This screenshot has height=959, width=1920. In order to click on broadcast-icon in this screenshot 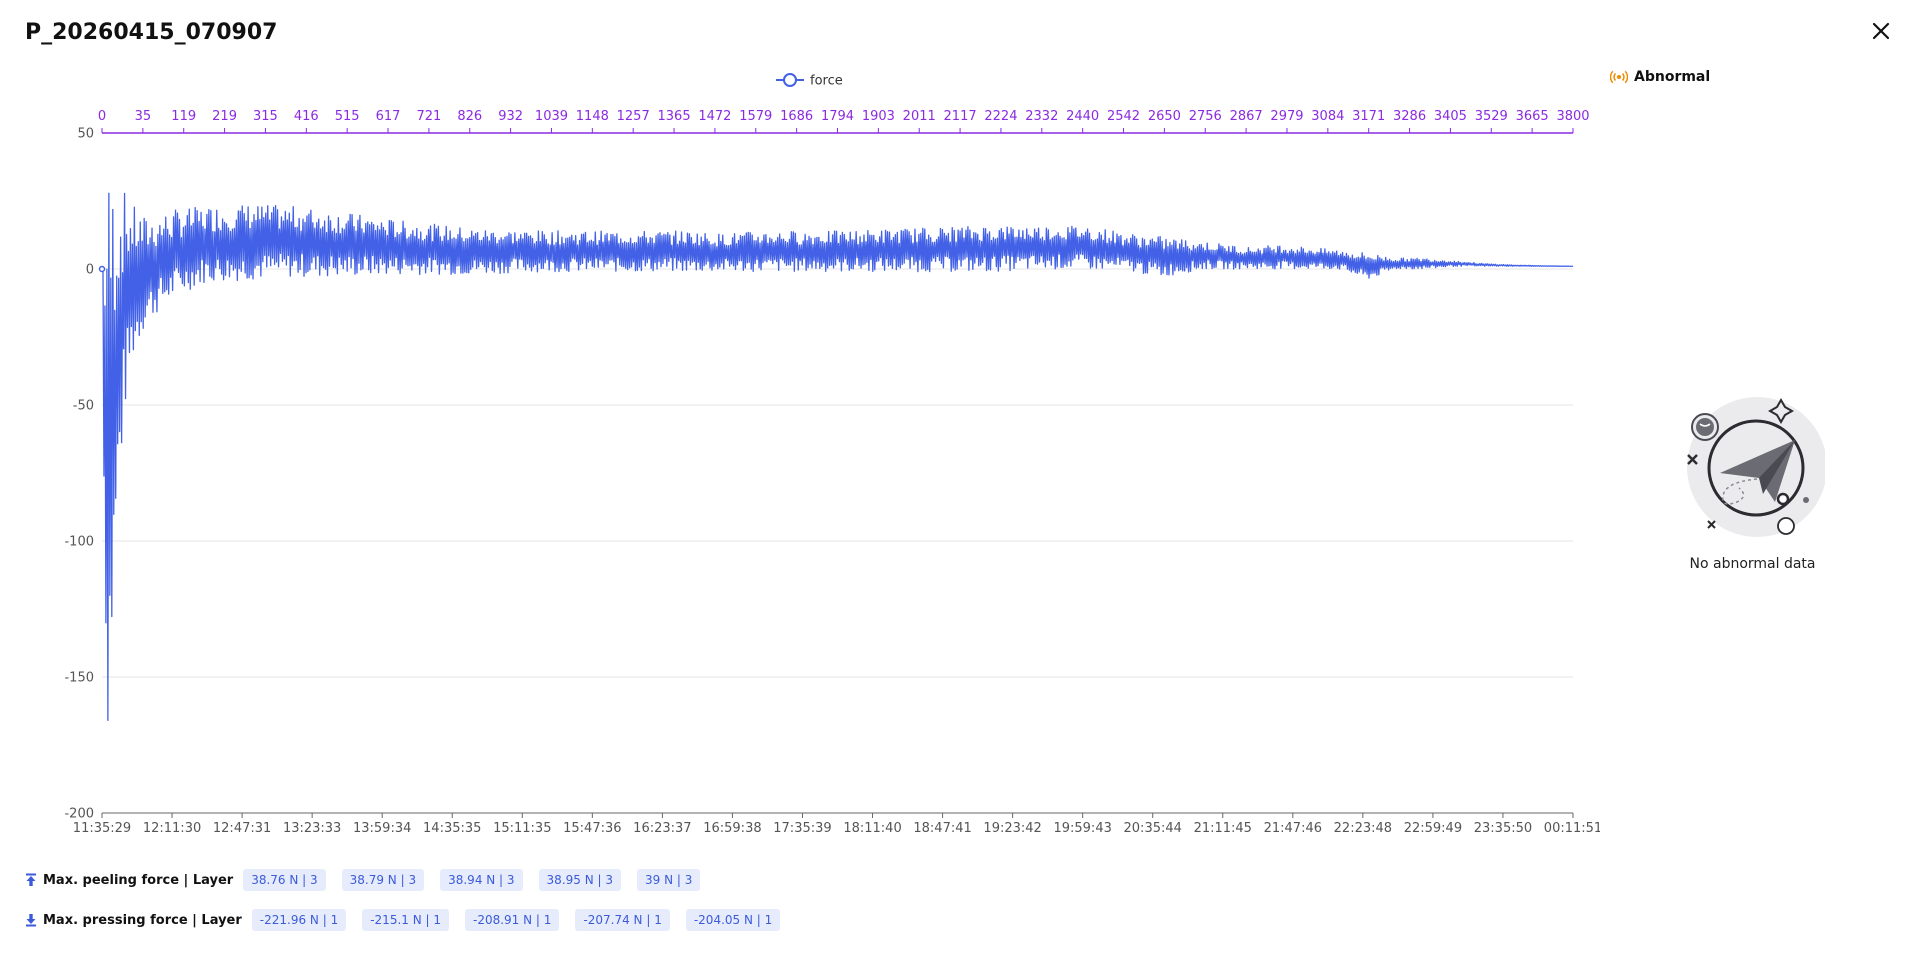, I will do `click(1619, 77)`.